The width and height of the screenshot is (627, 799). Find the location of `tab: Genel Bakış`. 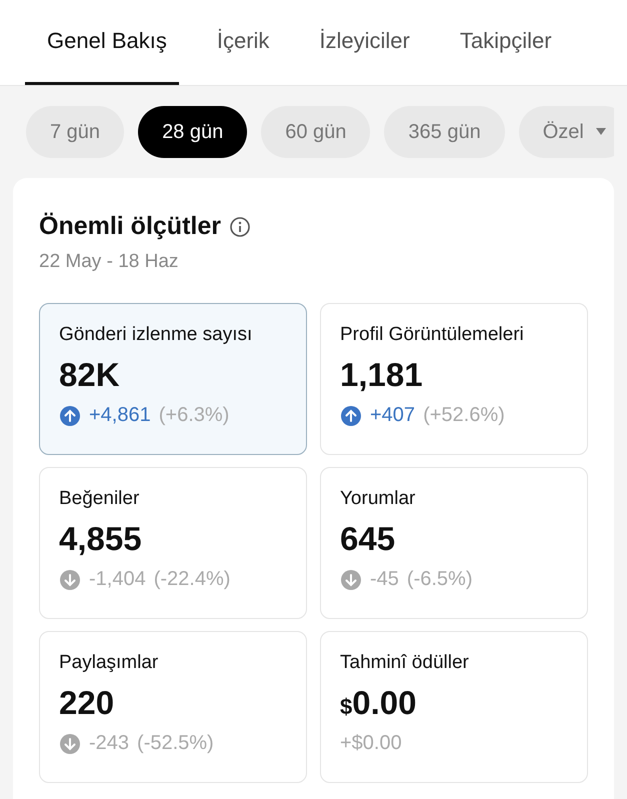

tab: Genel Bakış is located at coordinates (102, 42).